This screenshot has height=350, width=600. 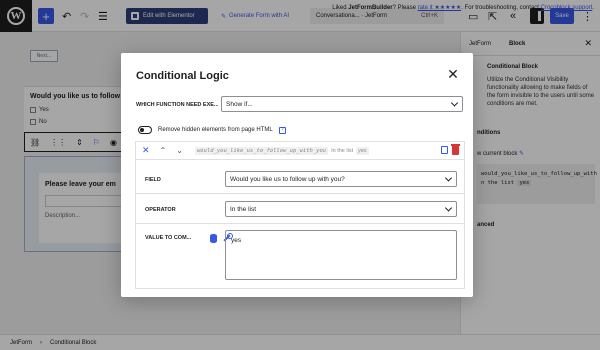 I want to click on operator-label: OPERATOR, so click(x=160, y=210).